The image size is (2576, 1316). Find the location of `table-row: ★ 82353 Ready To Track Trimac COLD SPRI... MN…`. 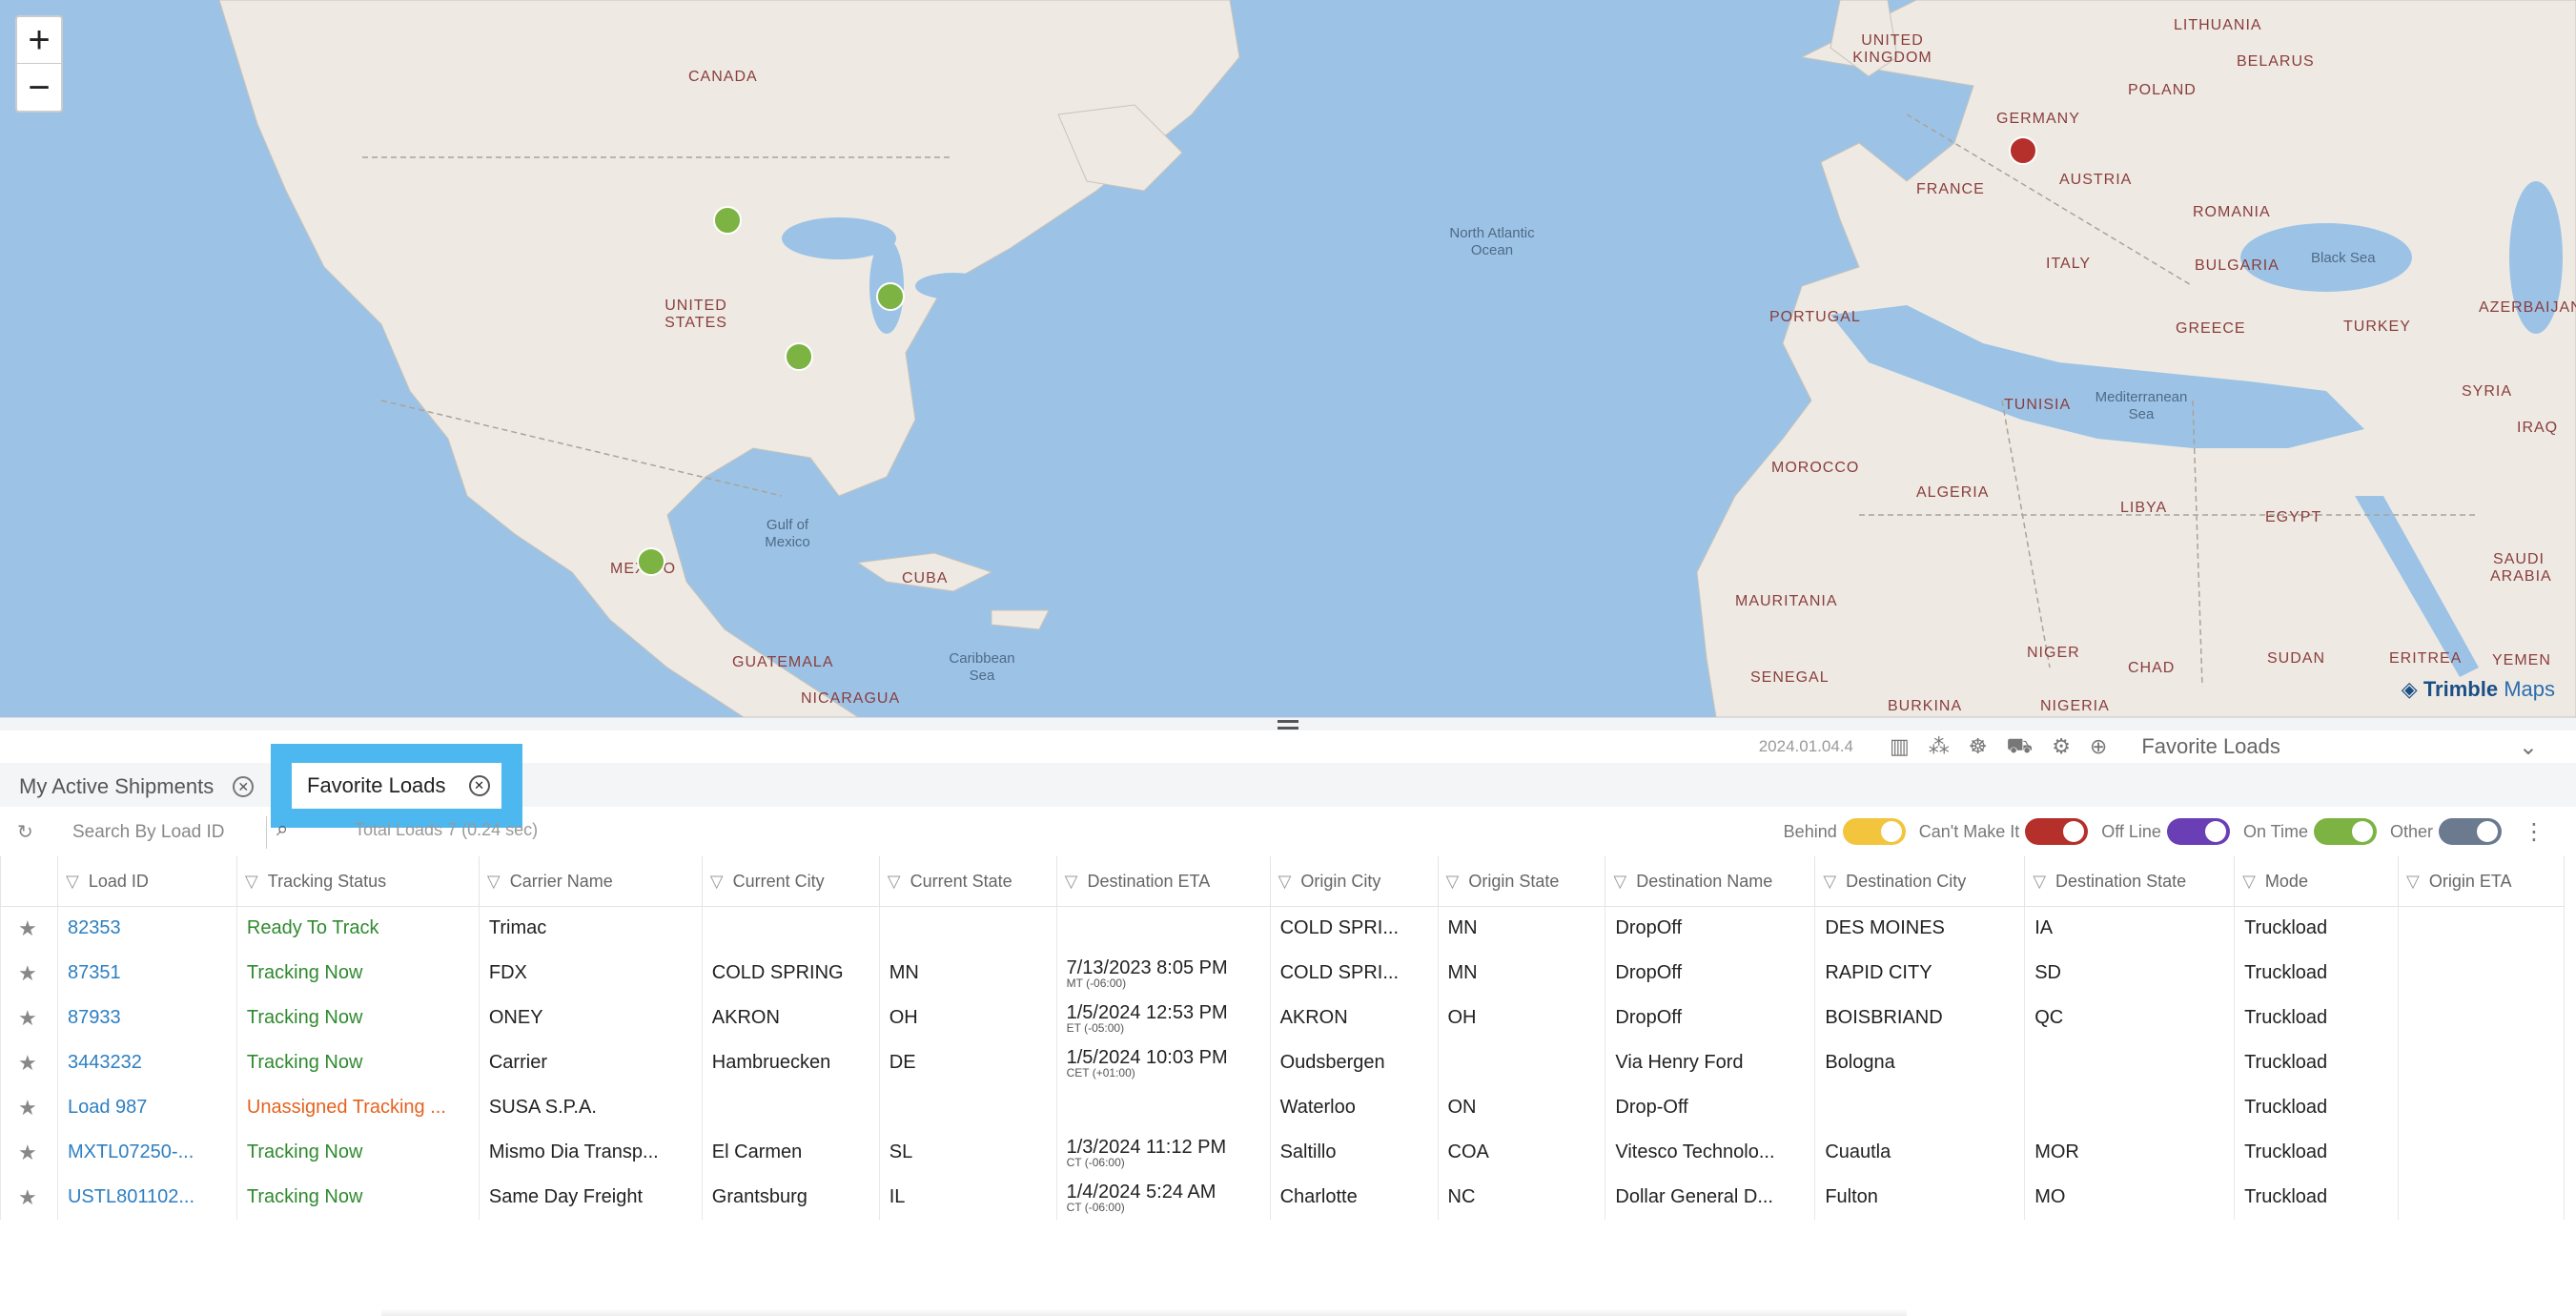

table-row: ★ 82353 Ready To Track Trimac COLD SPRI... MN… is located at coordinates (1283, 928).